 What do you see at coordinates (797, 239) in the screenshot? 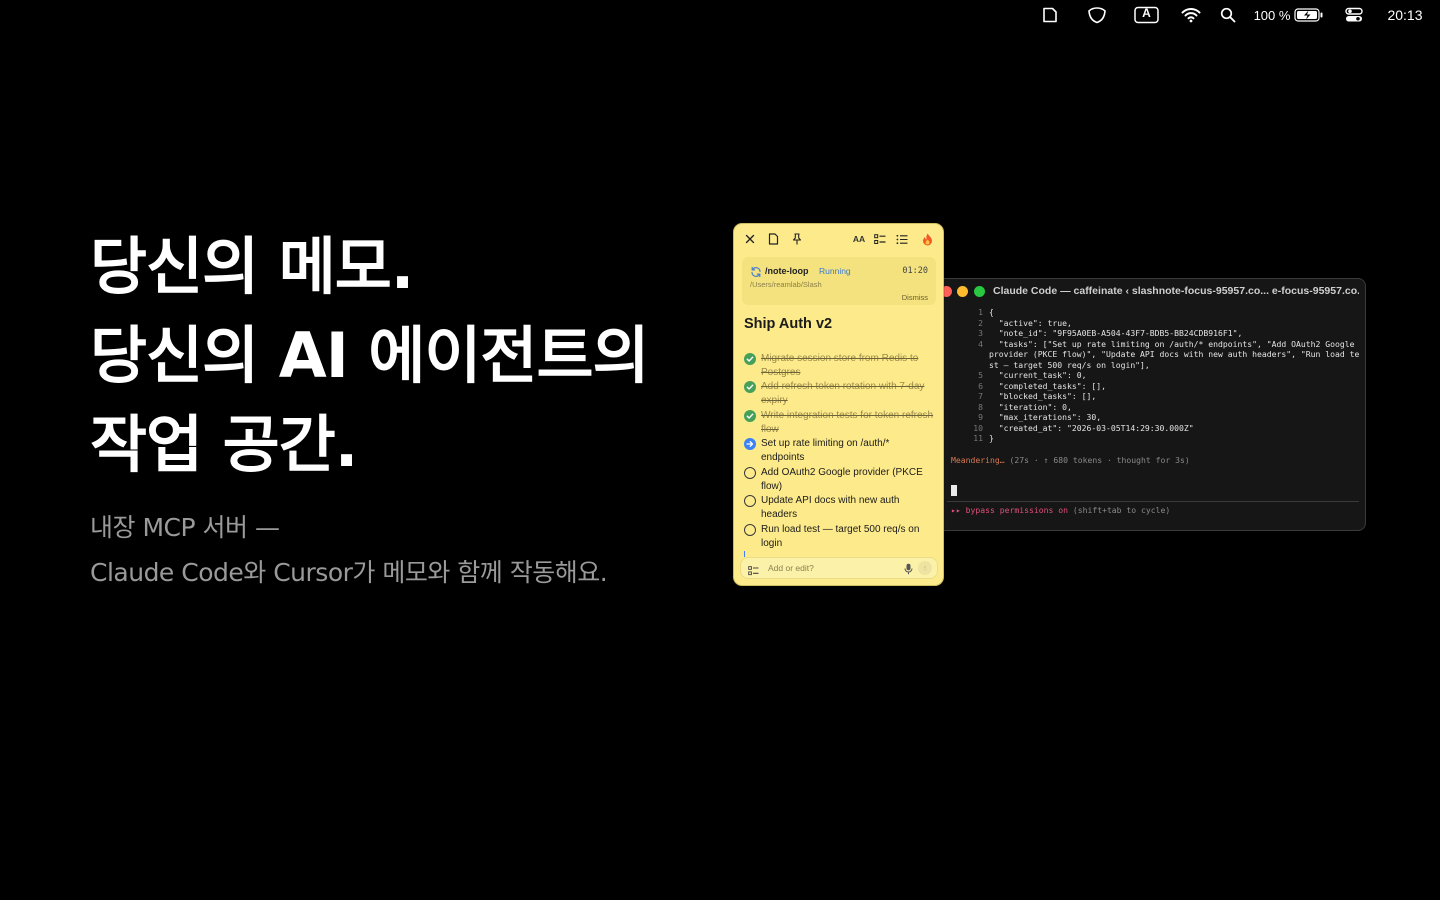
I see `pin-icon` at bounding box center [797, 239].